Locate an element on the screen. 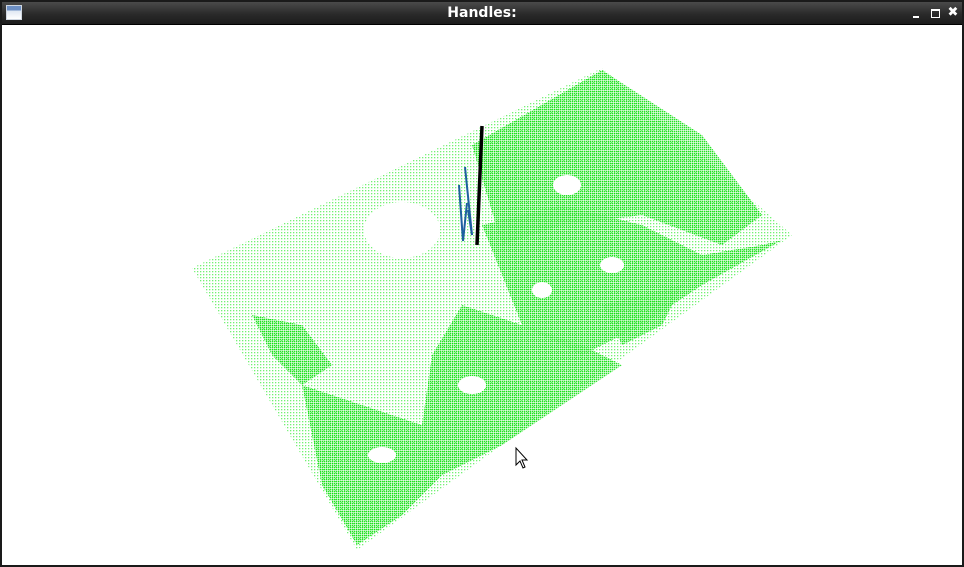 The height and width of the screenshot is (567, 964). maximize-icon is located at coordinates (935, 13).